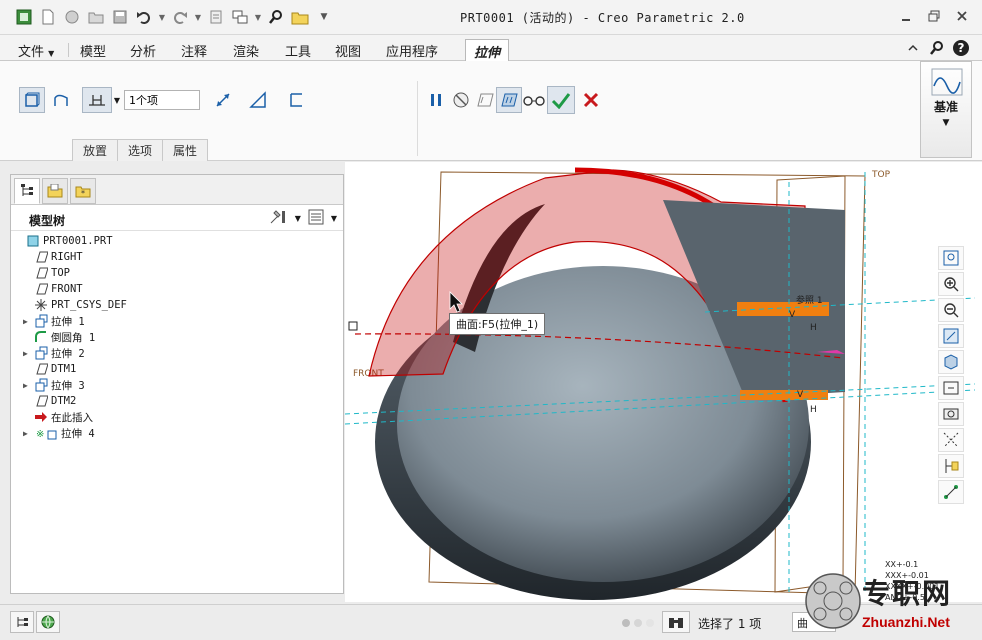  What do you see at coordinates (194, 50) in the screenshot?
I see `tab-annotate: 注释` at bounding box center [194, 50].